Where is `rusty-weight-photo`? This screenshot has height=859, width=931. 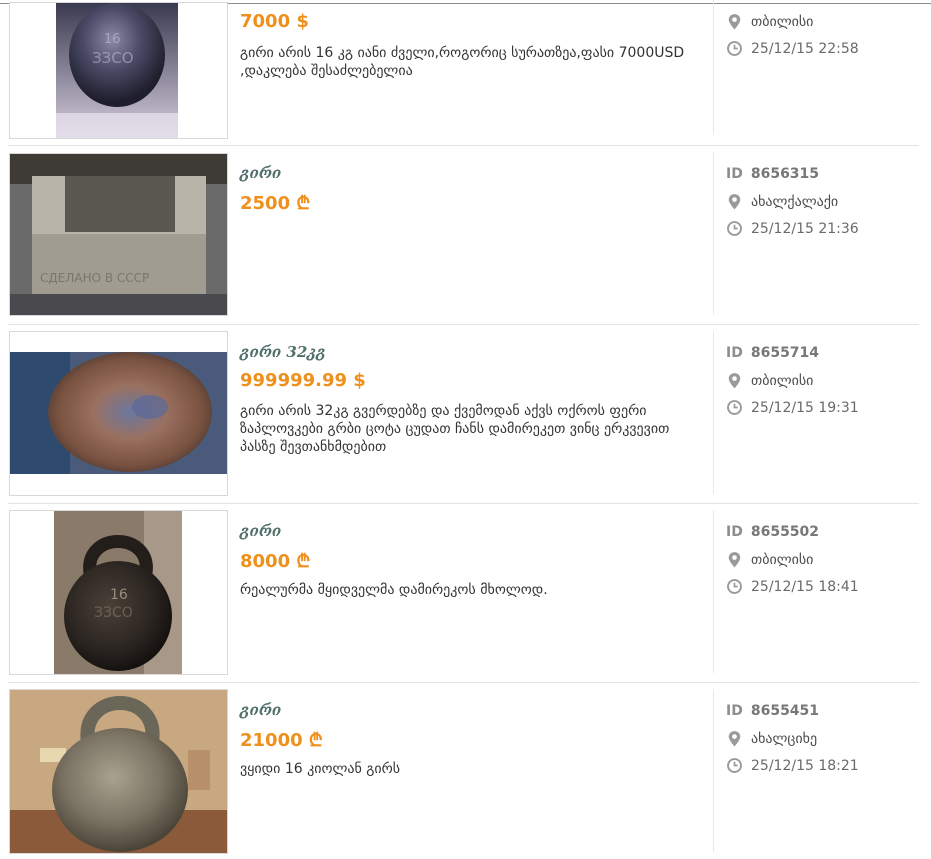
rusty-weight-photo is located at coordinates (118, 413).